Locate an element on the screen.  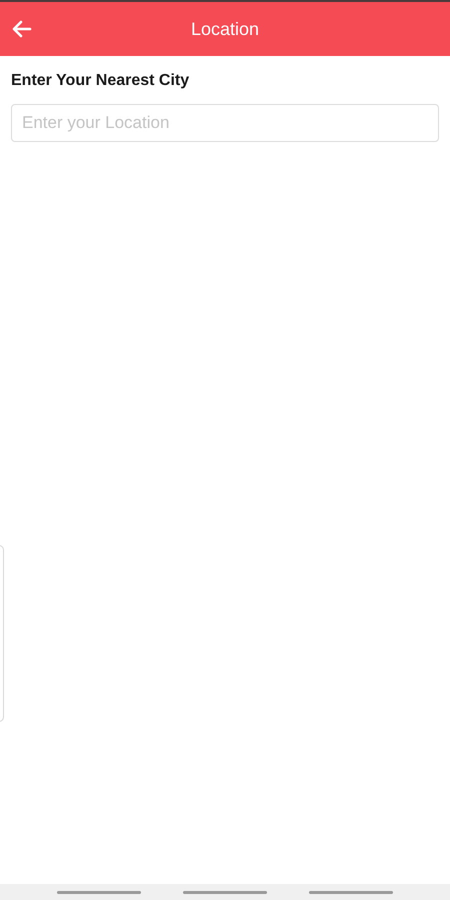
back-button is located at coordinates (22, 29).